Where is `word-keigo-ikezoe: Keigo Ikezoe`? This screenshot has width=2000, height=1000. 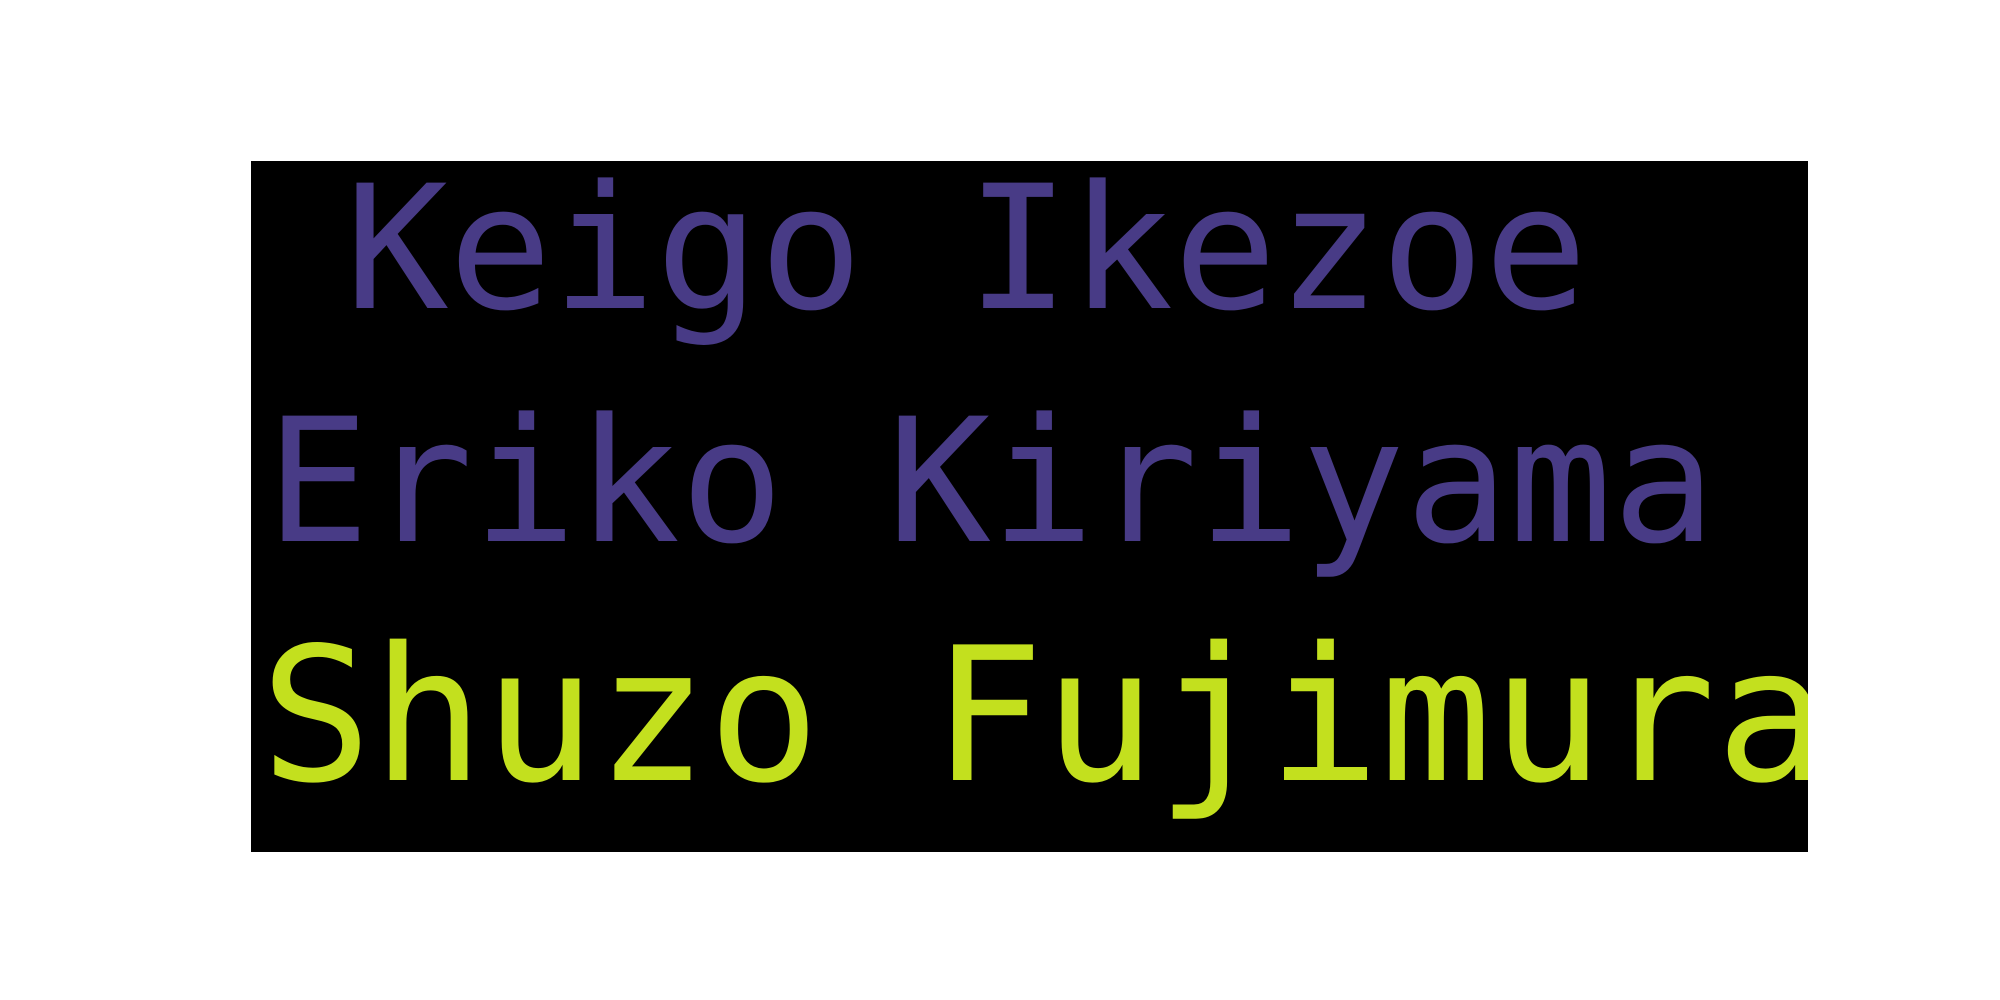
word-keigo-ikezoe: Keigo Ikezoe is located at coordinates (966, 255).